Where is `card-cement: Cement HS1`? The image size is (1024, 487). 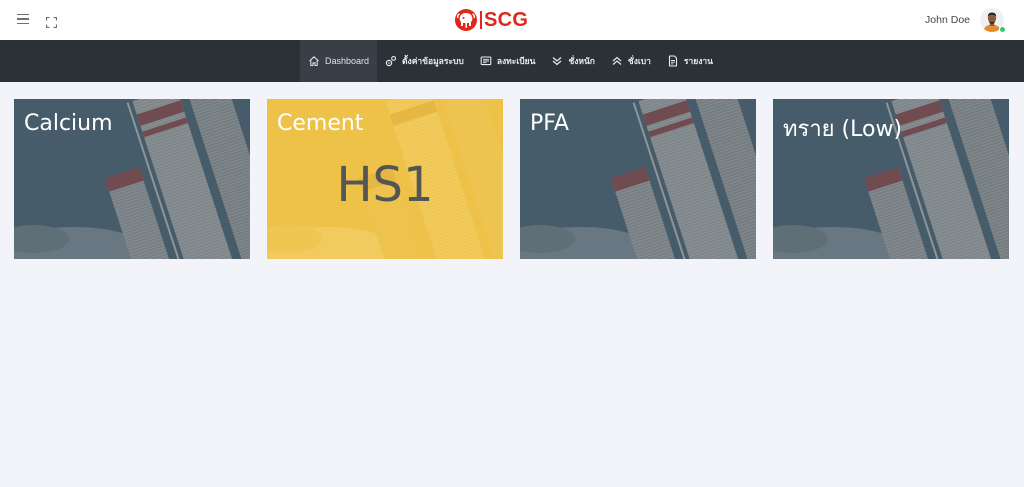 card-cement: Cement HS1 is located at coordinates (385, 179).